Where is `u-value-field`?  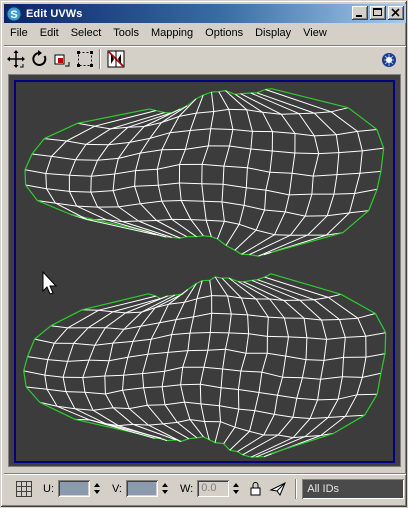 u-value-field is located at coordinates (74, 488).